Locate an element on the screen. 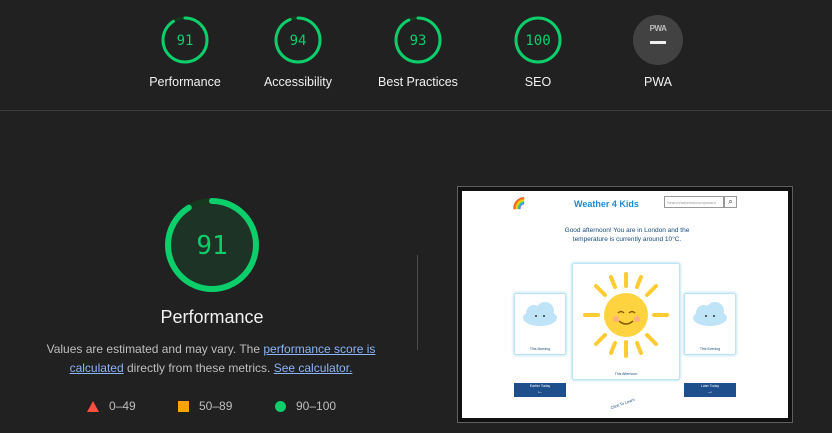 This screenshot has width=832, height=433. afternoon-card: This Afternoon is located at coordinates (626, 321).